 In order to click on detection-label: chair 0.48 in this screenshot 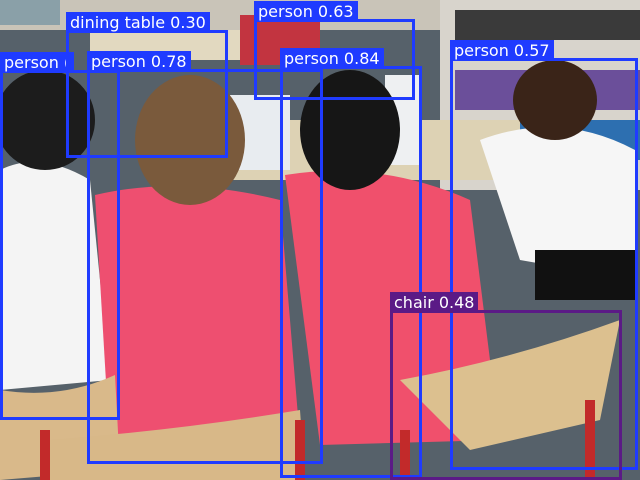, I will do `click(434, 302)`.